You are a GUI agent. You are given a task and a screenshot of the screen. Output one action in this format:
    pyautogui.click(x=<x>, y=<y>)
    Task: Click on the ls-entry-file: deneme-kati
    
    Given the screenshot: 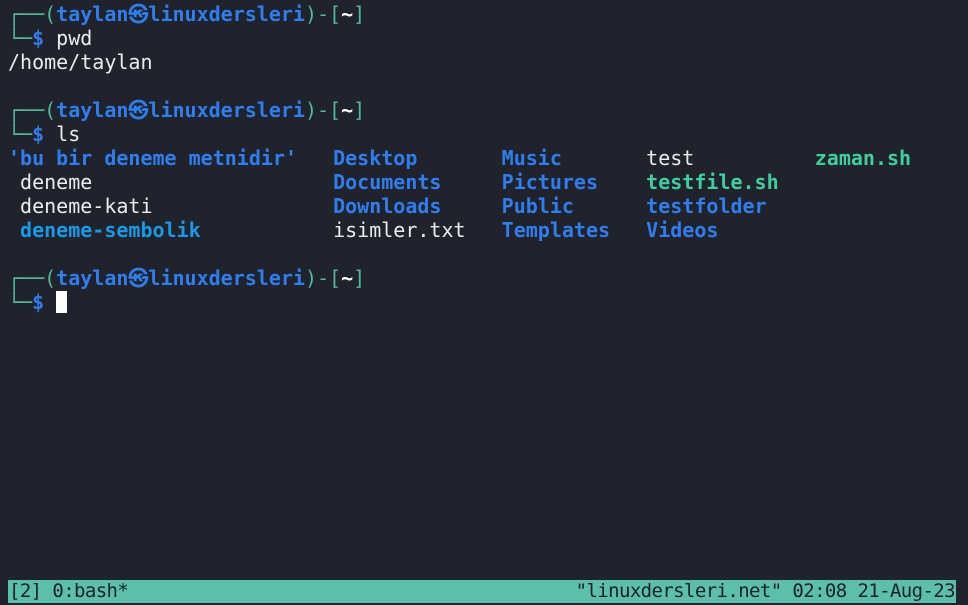 What is the action you would take?
    pyautogui.click(x=86, y=206)
    